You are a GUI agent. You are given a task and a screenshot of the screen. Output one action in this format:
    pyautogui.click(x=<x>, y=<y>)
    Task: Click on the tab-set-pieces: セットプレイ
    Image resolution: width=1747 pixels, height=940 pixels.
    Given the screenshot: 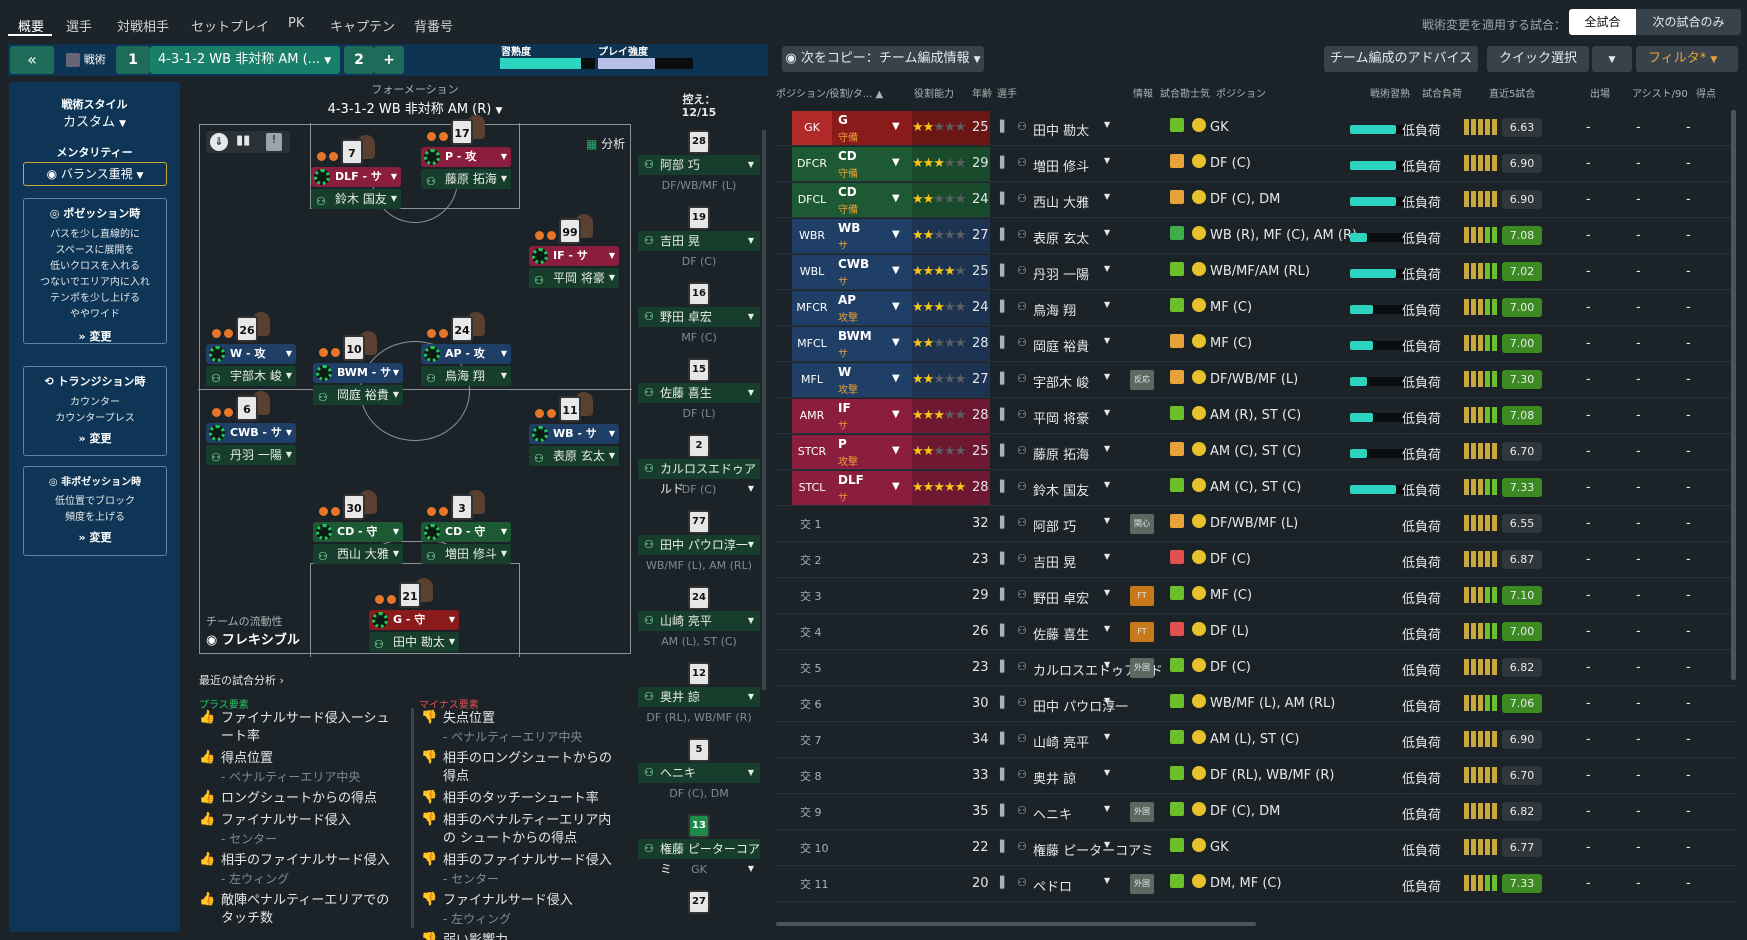 What is the action you would take?
    pyautogui.click(x=230, y=25)
    